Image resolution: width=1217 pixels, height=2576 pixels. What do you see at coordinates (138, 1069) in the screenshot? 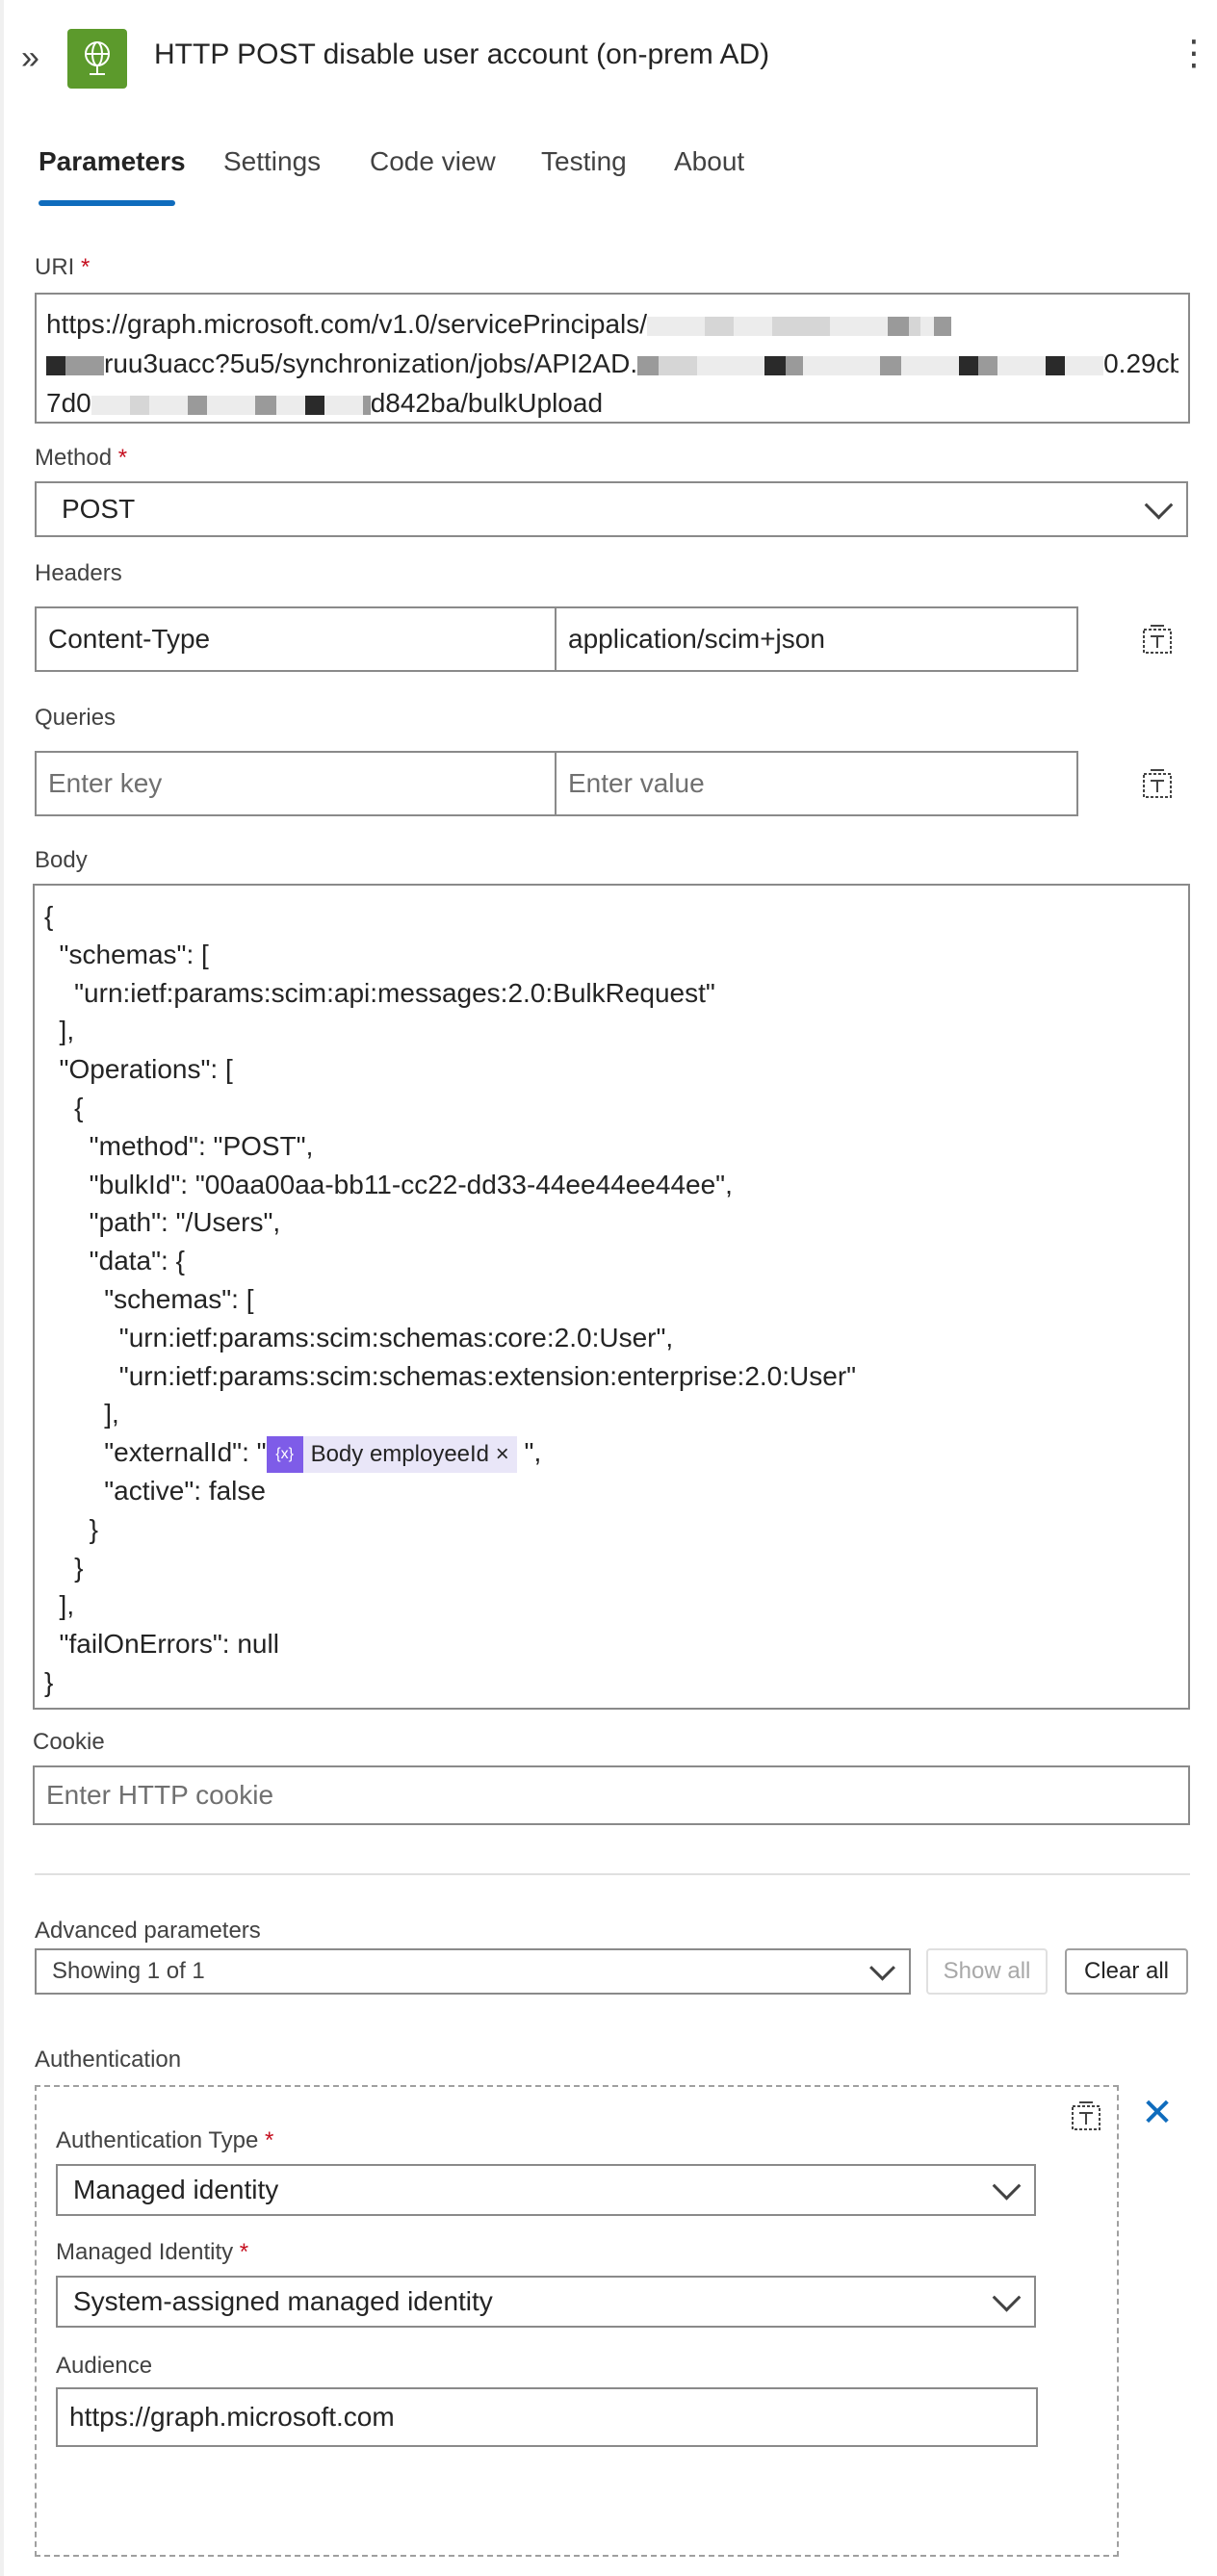
I see `body-line: "Operations": [` at bounding box center [138, 1069].